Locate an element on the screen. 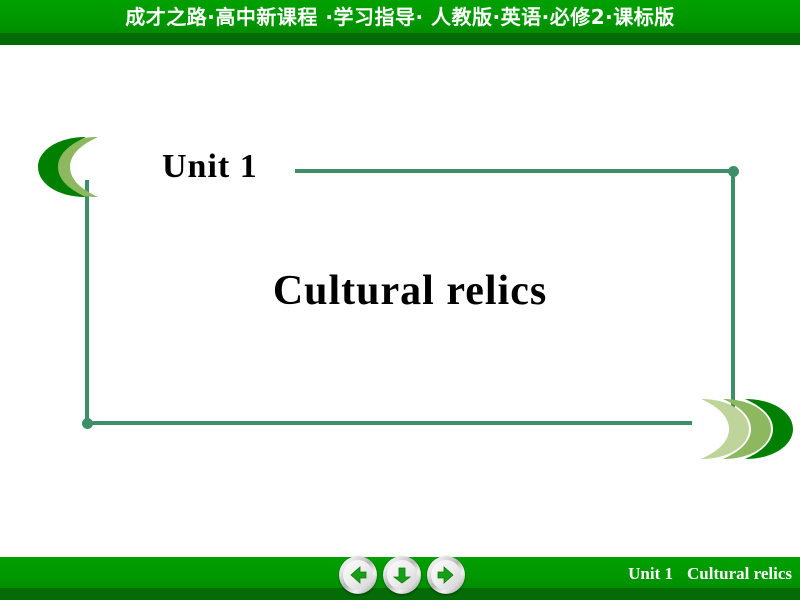 Image resolution: width=800 pixels, height=600 pixels. chevron-right-decoration-icon is located at coordinates (747, 429).